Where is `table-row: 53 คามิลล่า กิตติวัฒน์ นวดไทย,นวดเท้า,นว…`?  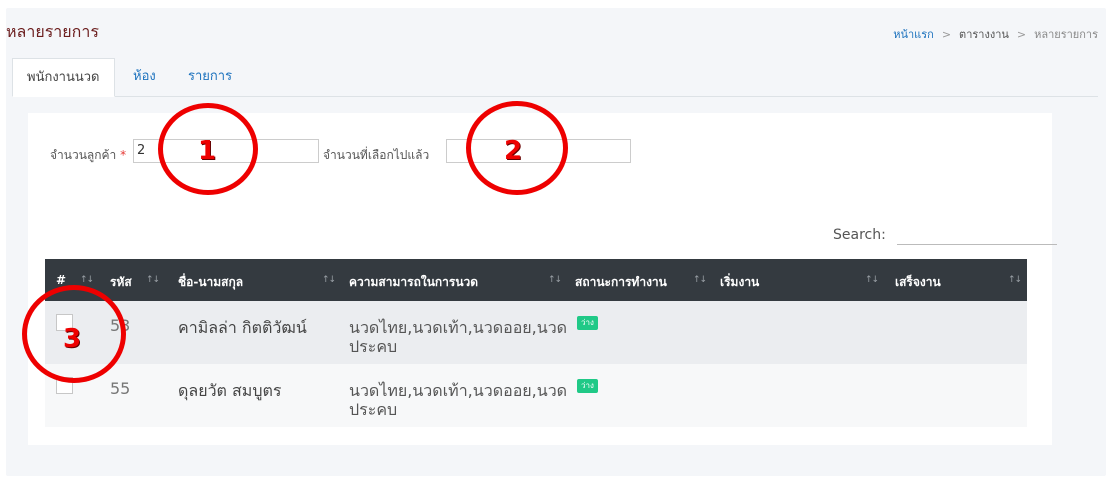 table-row: 53 คามิลล่า กิตติวัฒน์ นวดไทย,นวดเท้า,นว… is located at coordinates (536, 332).